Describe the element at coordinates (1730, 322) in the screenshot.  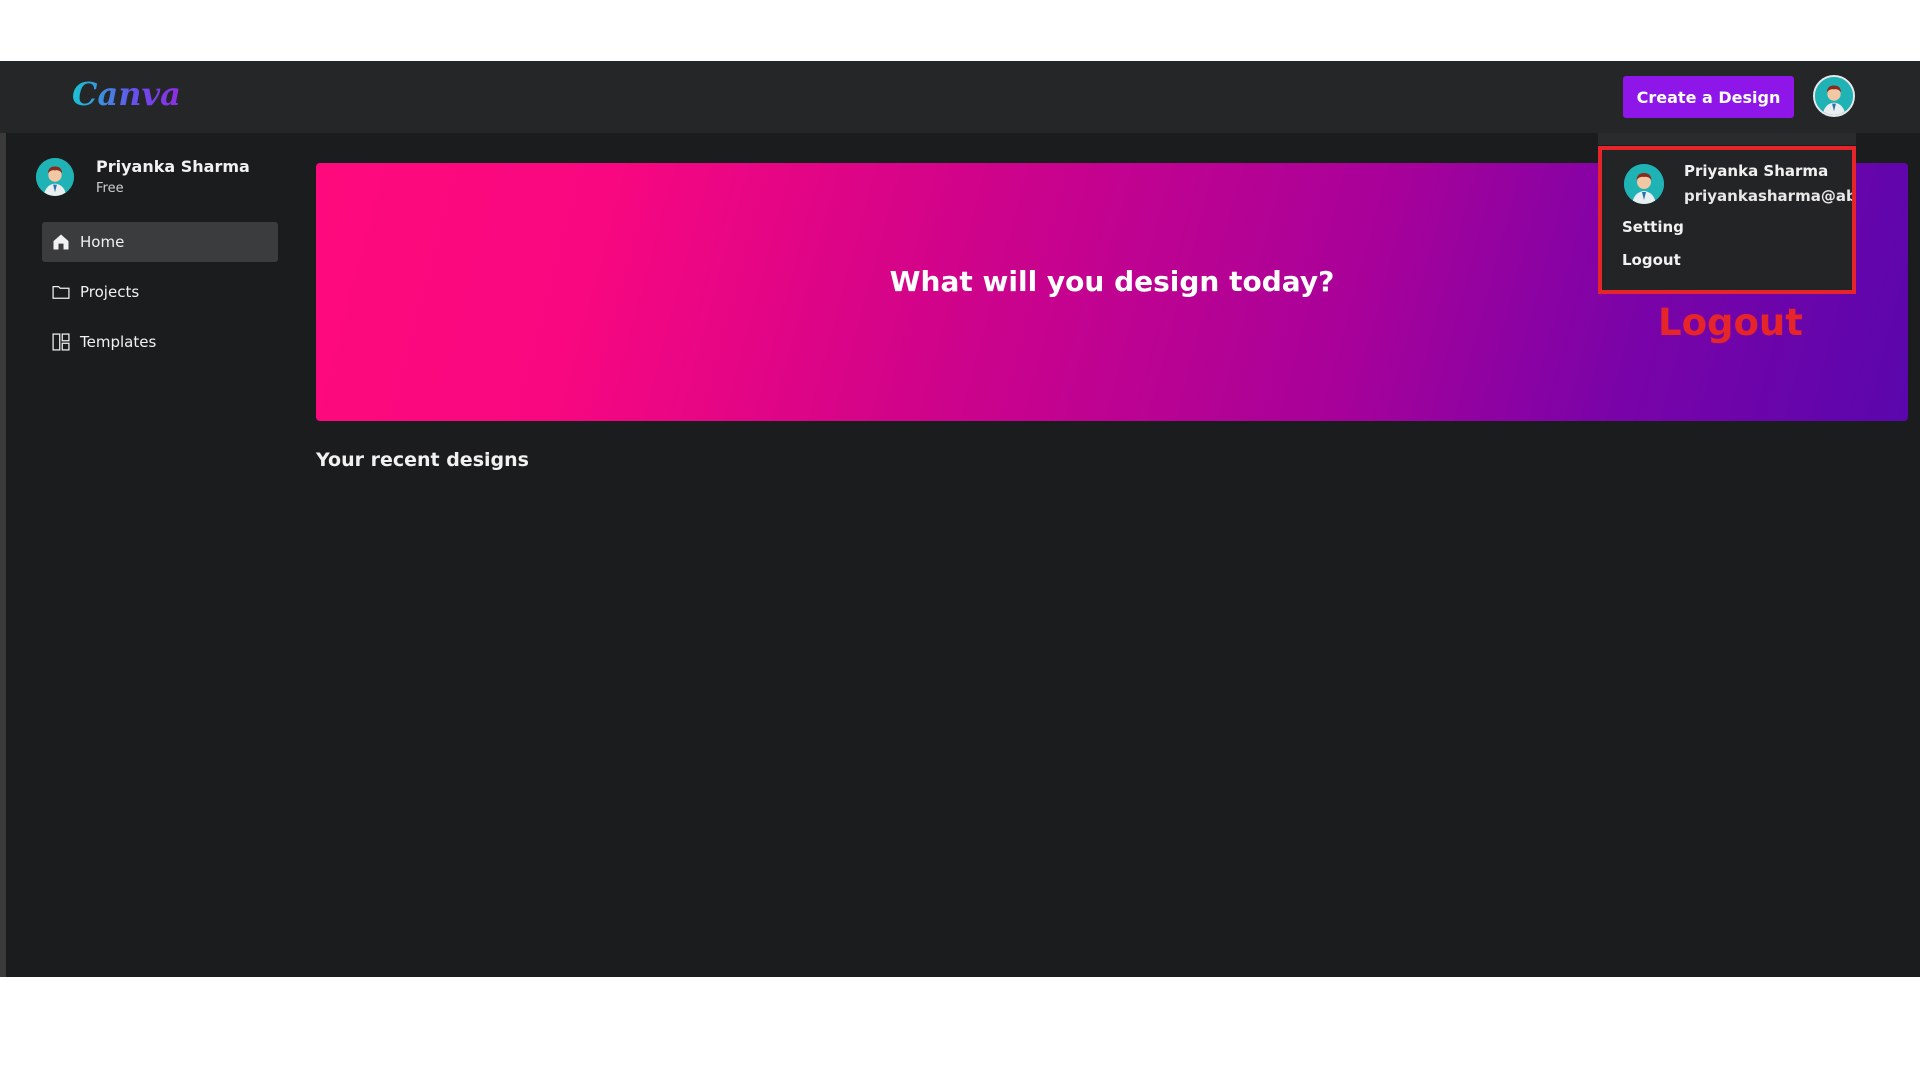
I see `logout-callout-label: Logout` at that location.